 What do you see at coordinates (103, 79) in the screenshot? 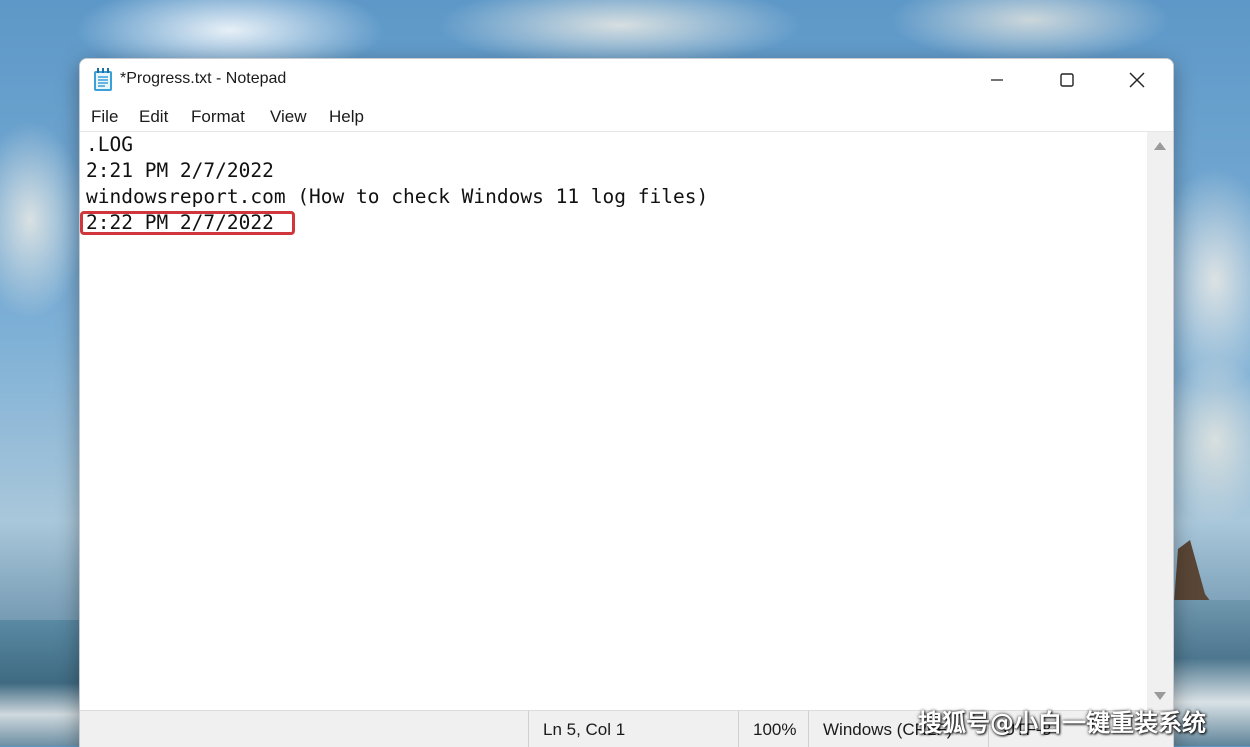
I see `notepad-icon` at bounding box center [103, 79].